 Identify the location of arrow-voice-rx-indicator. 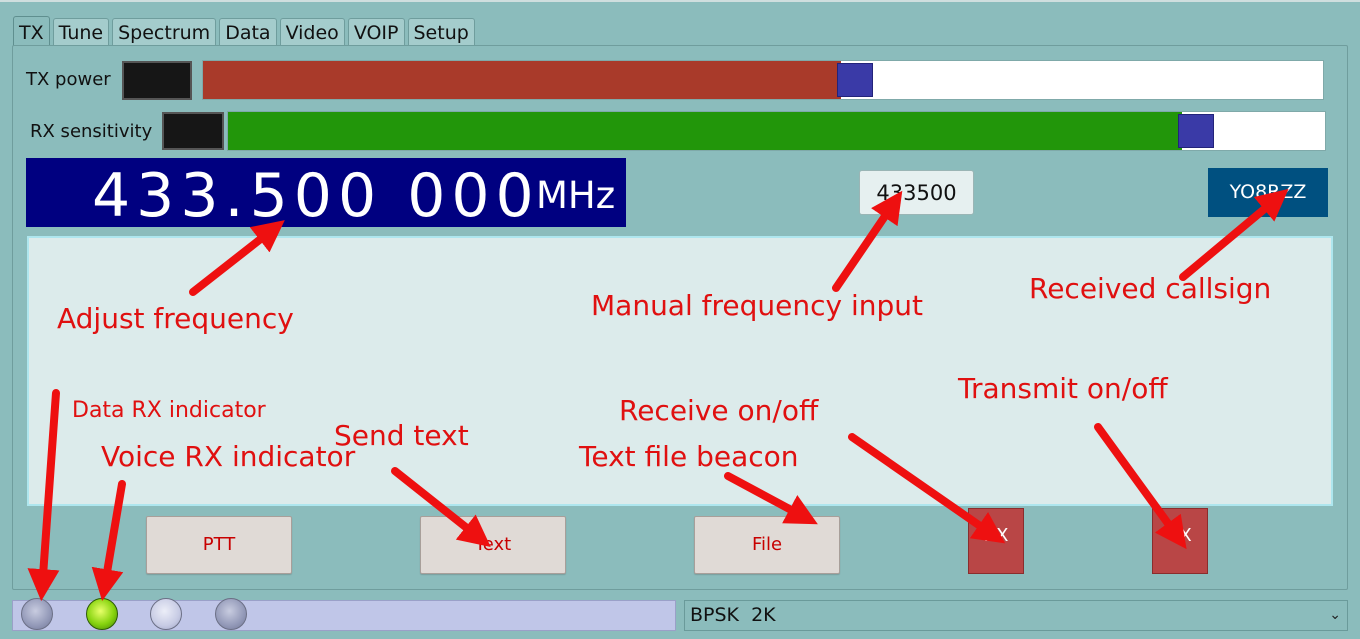
(108, 541).